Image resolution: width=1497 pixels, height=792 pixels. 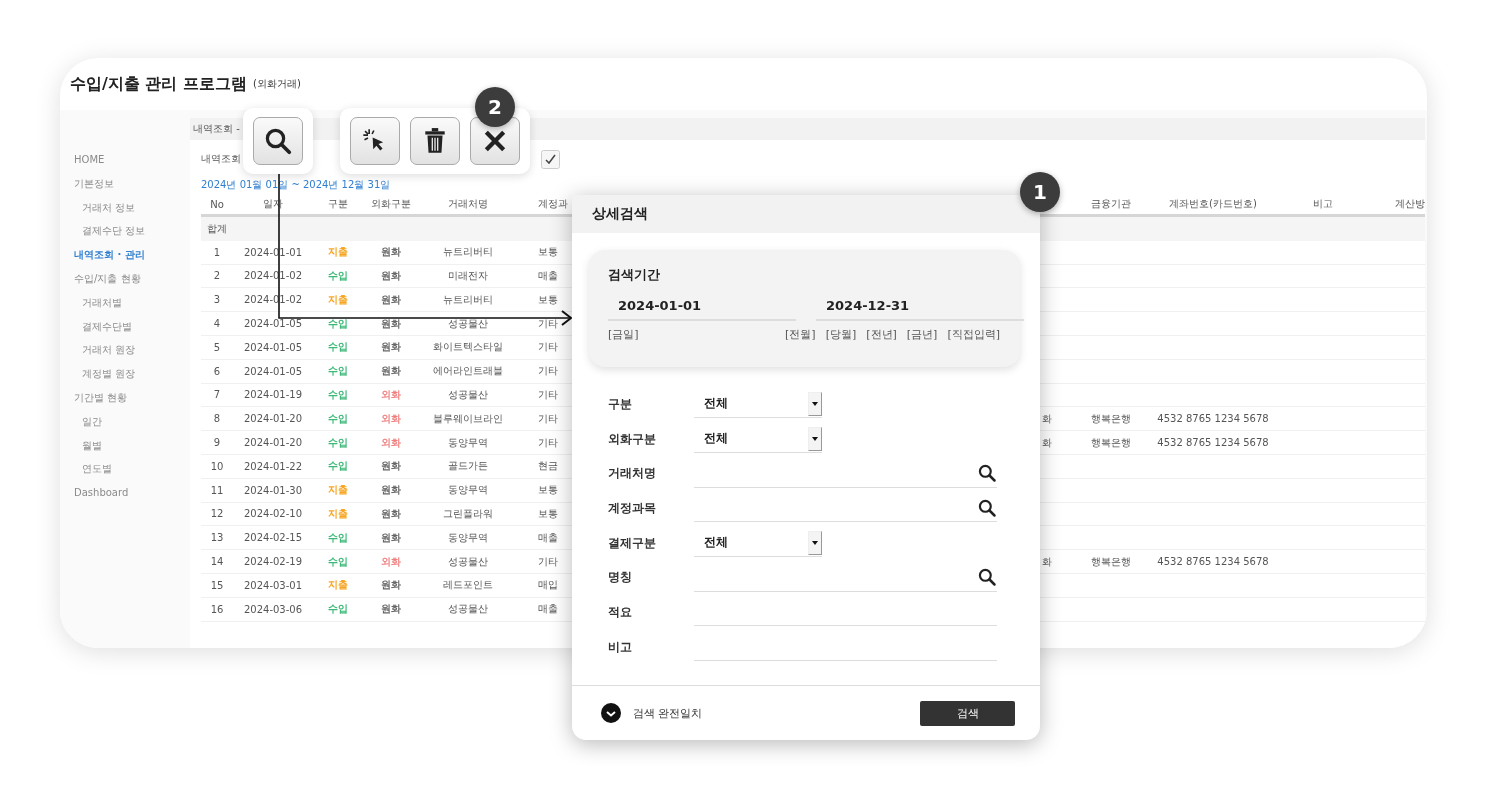 What do you see at coordinates (1213, 443) in the screenshot?
I see `table-cell-text: 4532 8765 1234 5678` at bounding box center [1213, 443].